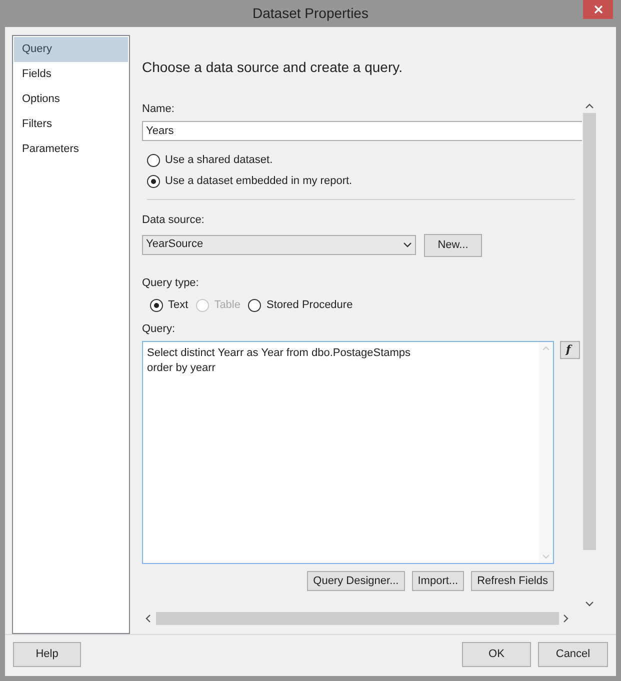  I want to click on close-button, so click(598, 9).